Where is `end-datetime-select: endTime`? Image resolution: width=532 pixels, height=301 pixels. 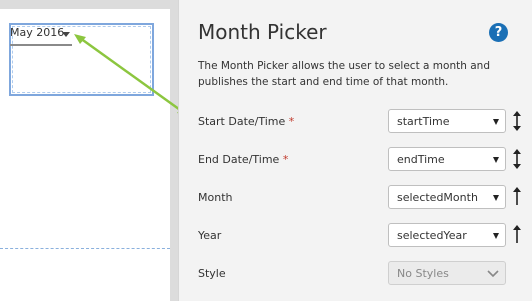 end-datetime-select: endTime is located at coordinates (447, 159).